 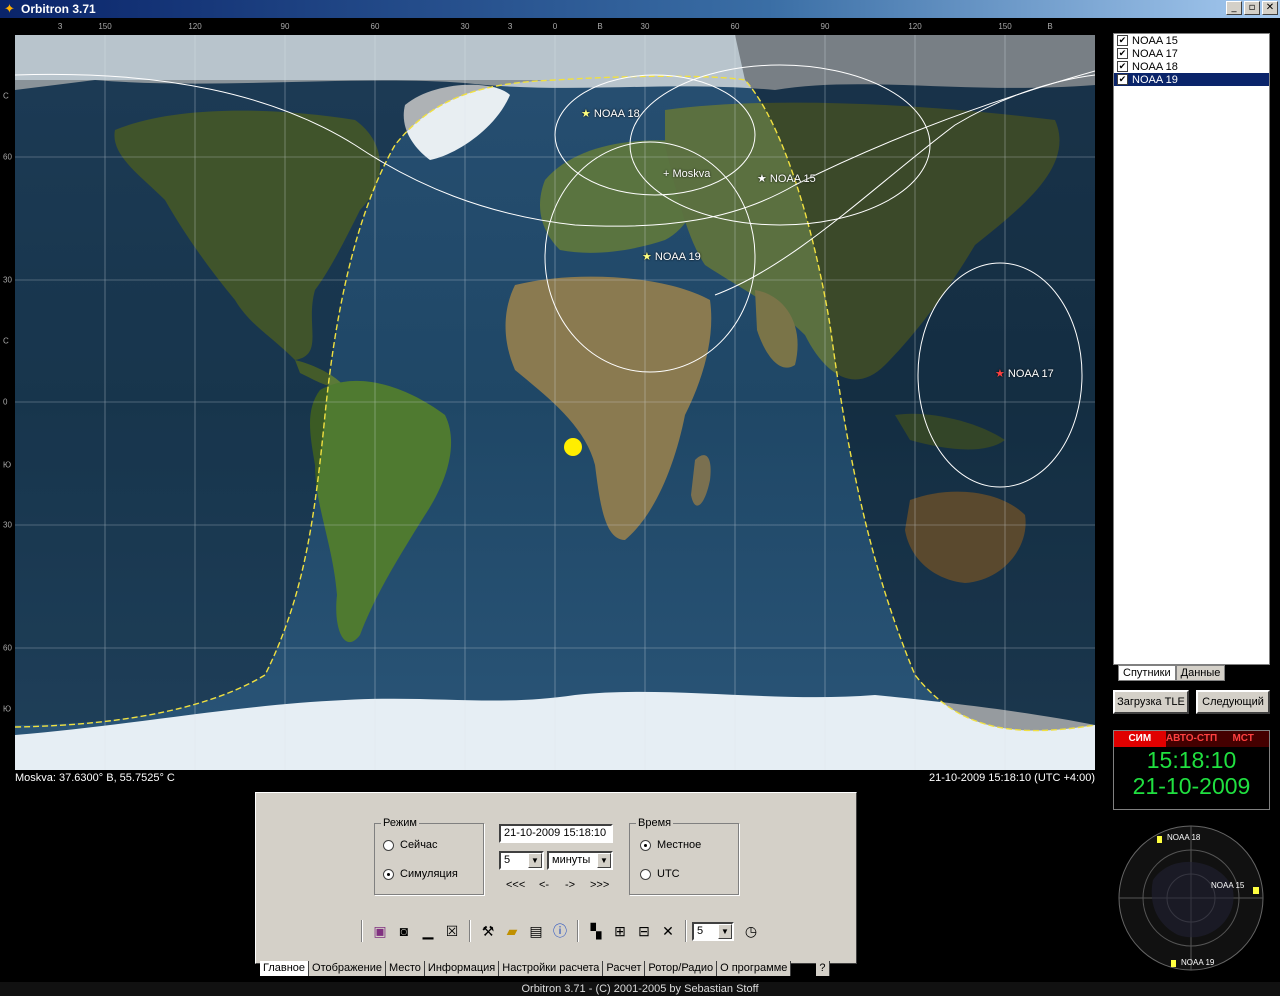 What do you see at coordinates (624, 968) in the screenshot?
I see `tab-calculation: Расчет` at bounding box center [624, 968].